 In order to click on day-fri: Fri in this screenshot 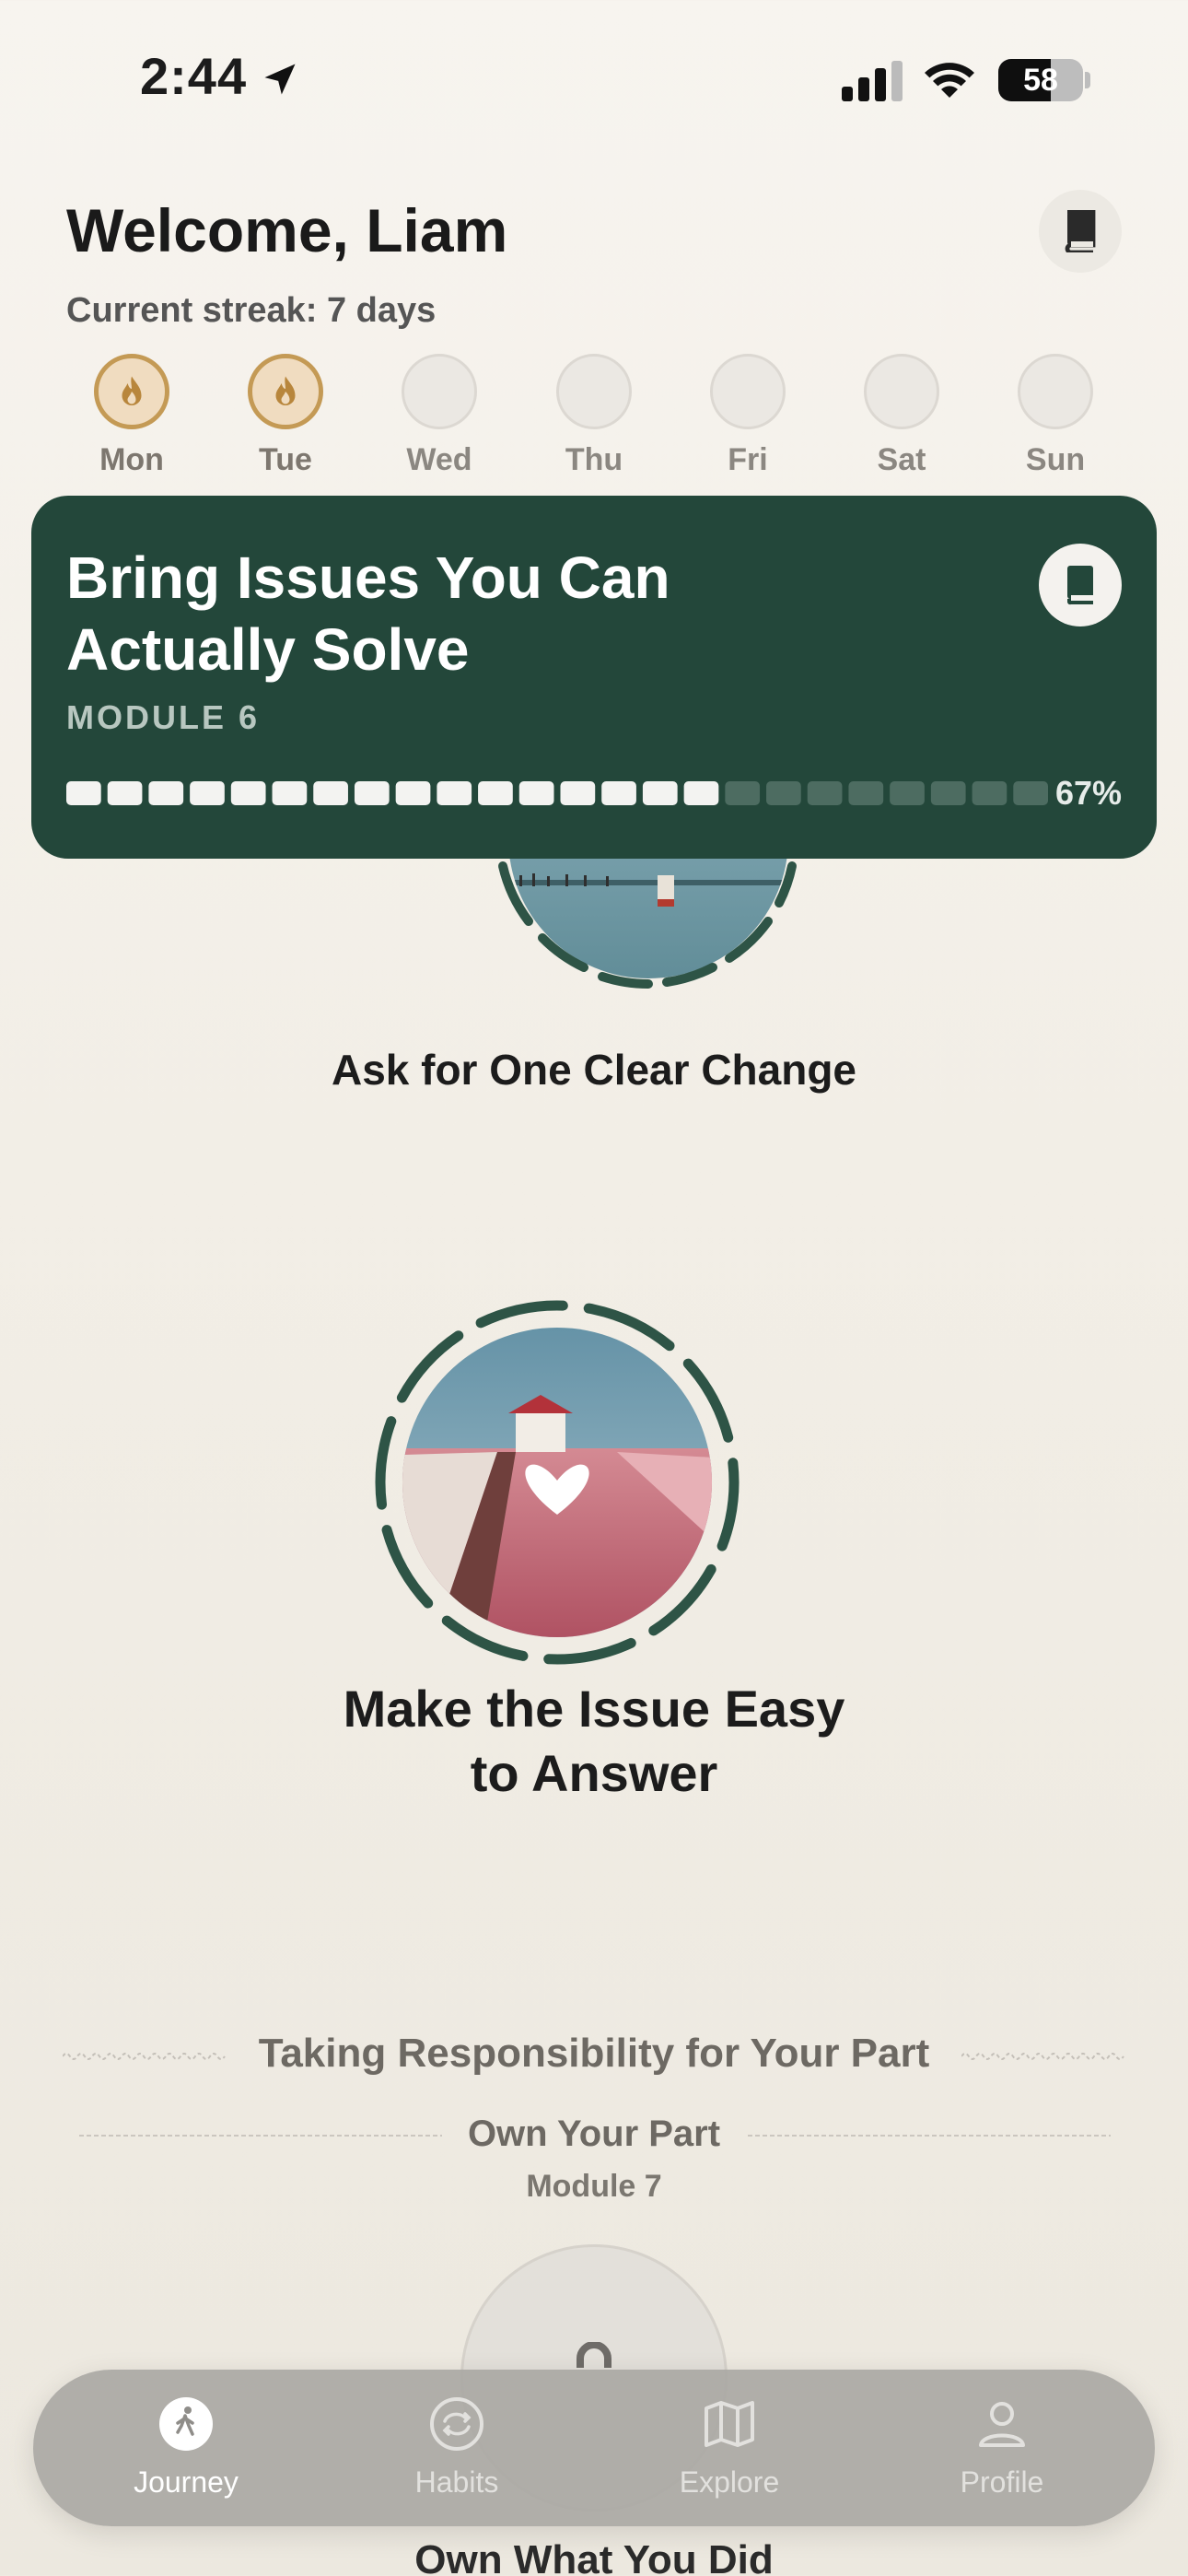, I will do `click(748, 416)`.